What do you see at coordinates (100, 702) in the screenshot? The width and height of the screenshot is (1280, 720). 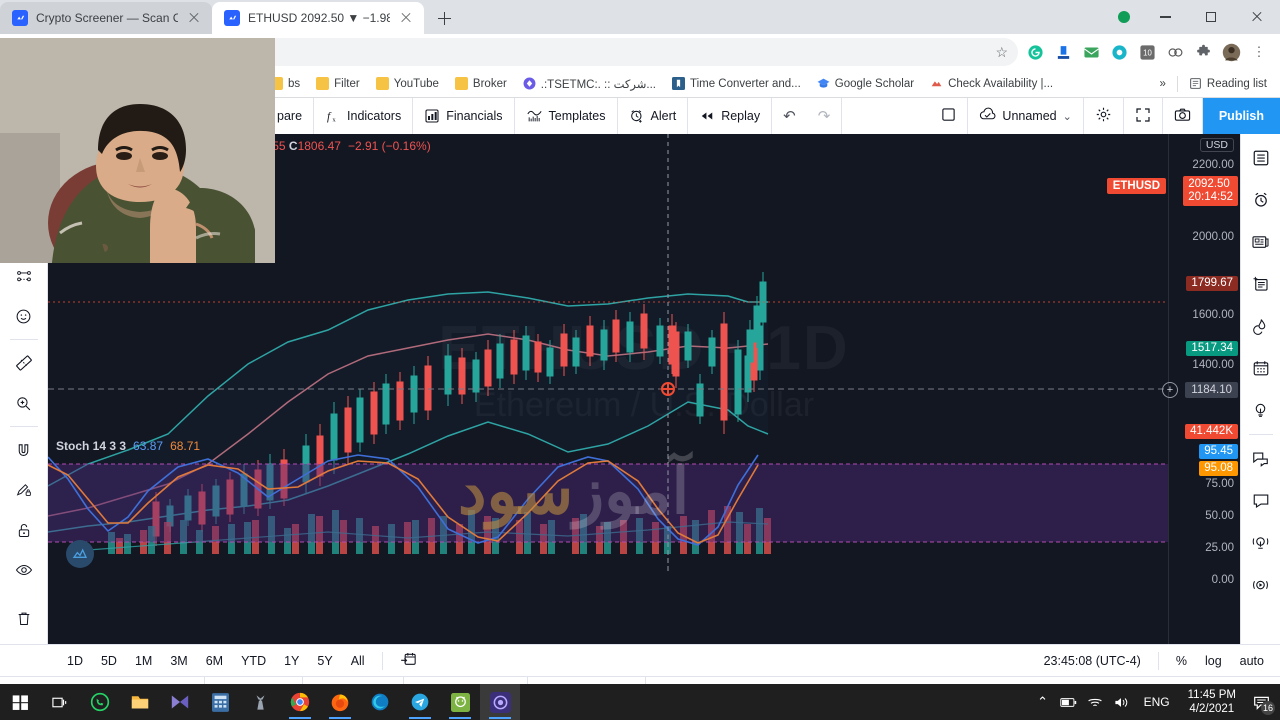 I see `whatsapp-icon` at bounding box center [100, 702].